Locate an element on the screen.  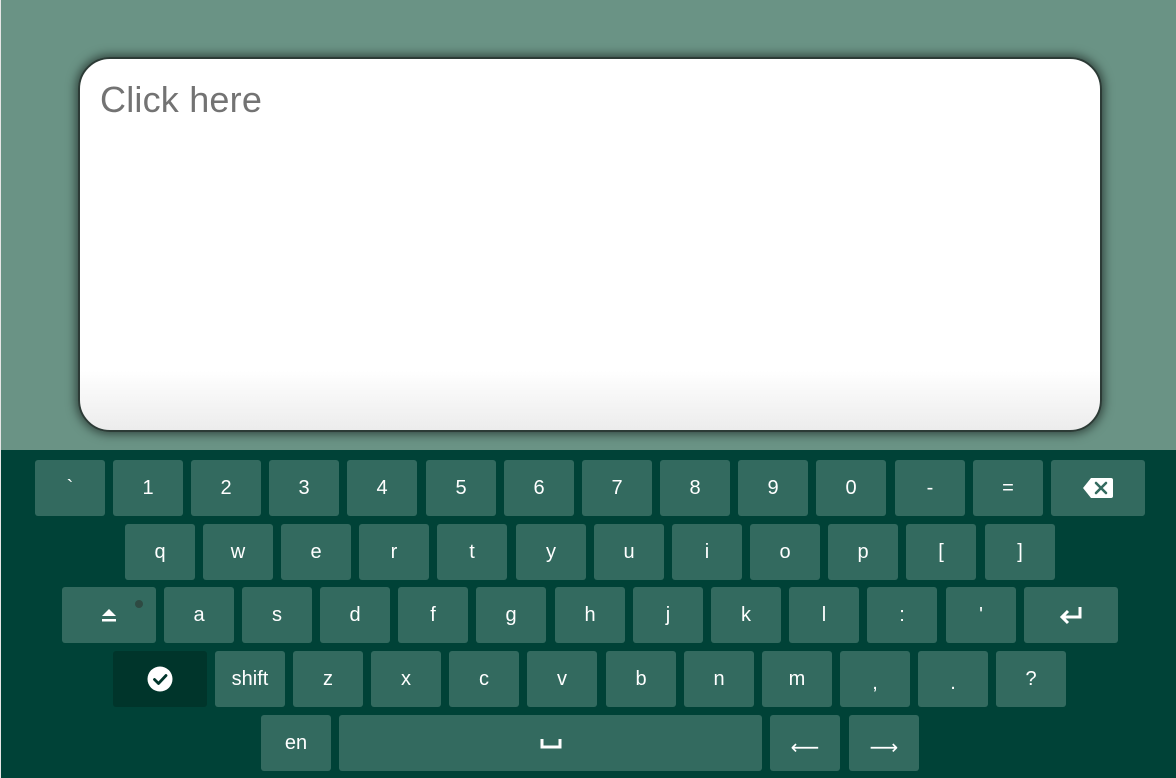
key-y: y is located at coordinates (551, 552).